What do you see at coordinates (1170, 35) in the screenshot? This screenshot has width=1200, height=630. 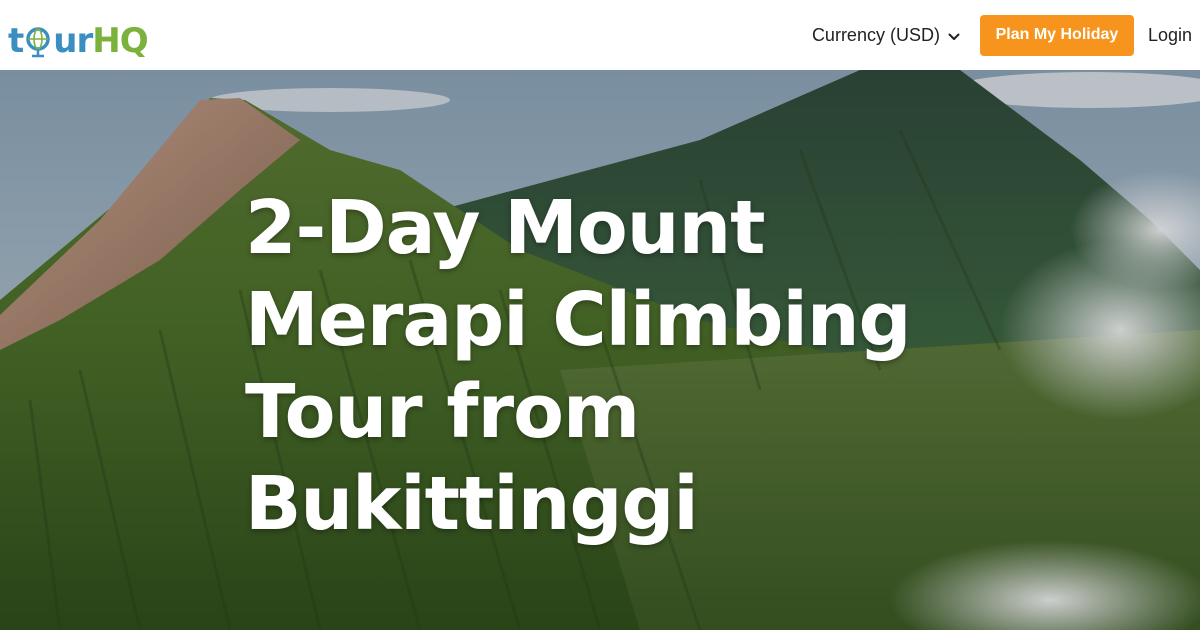 I see `login-link: Login` at bounding box center [1170, 35].